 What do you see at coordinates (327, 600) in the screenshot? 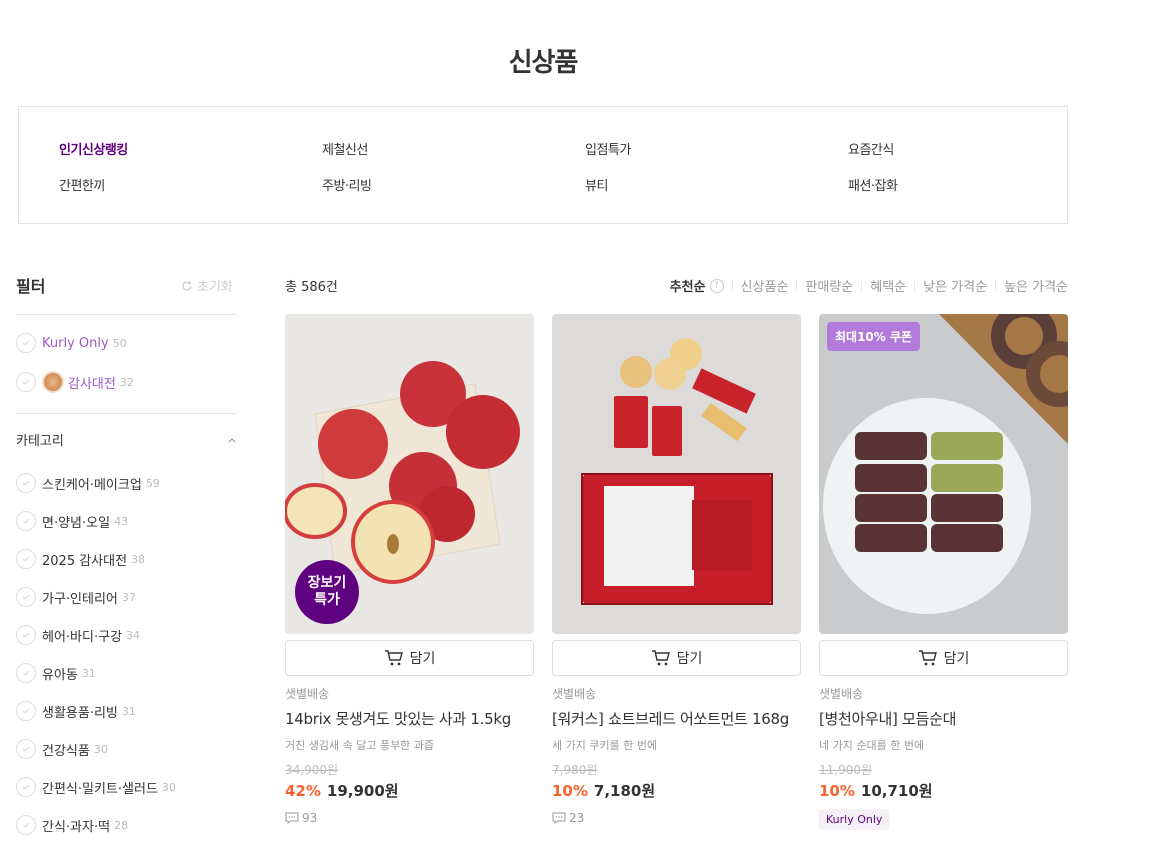
I see `sticker-line-2: 특가` at bounding box center [327, 600].